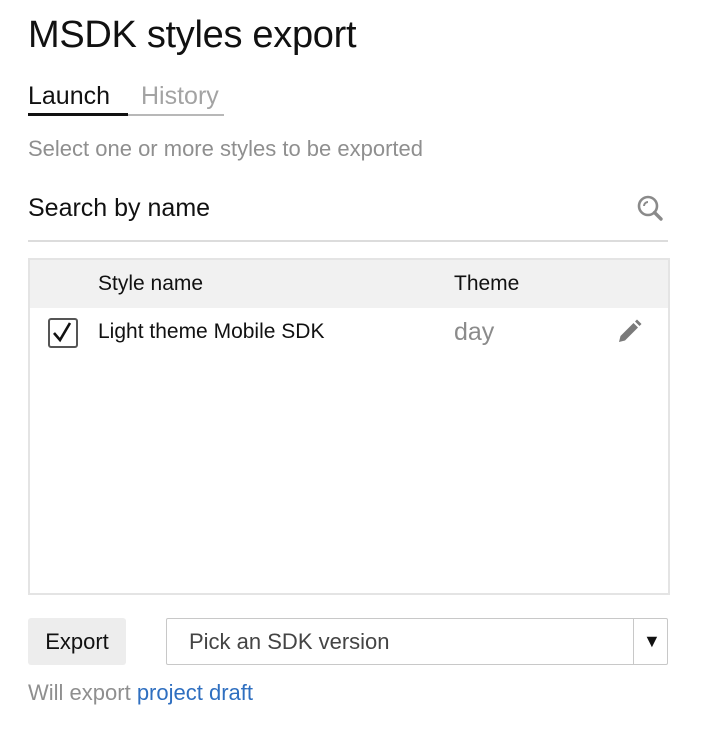  I want to click on instruction-text: Select one or more styles to be exported, so click(225, 148).